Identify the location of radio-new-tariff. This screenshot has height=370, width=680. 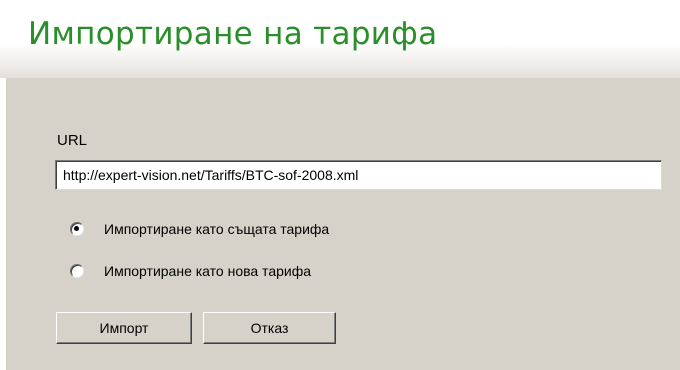
(77, 271).